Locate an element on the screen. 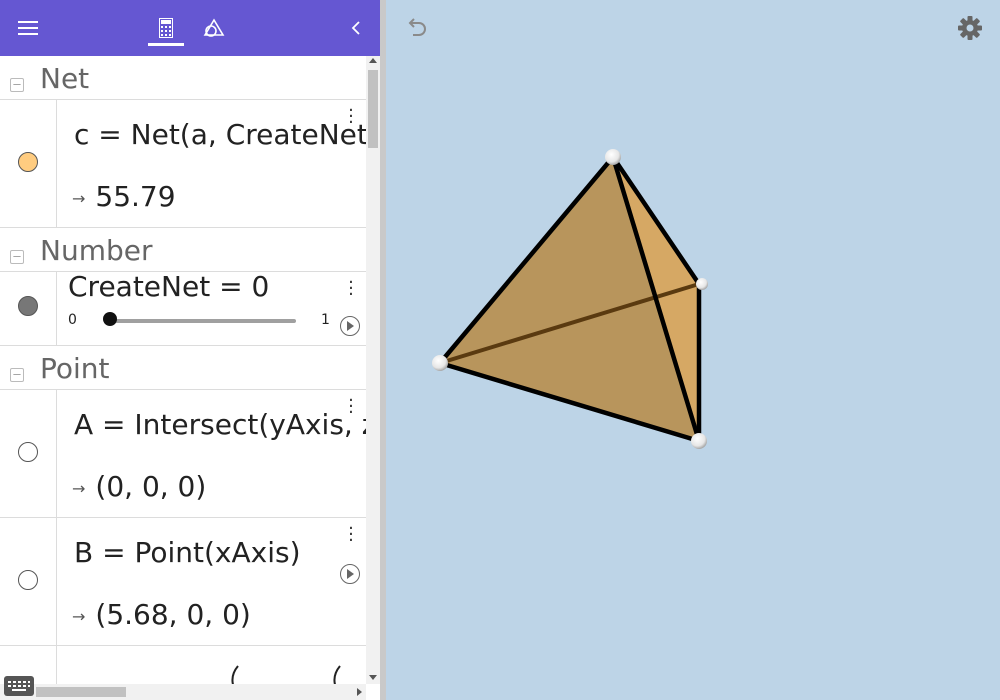 The width and height of the screenshot is (1000, 700). list-item is located at coordinates (183, 665).